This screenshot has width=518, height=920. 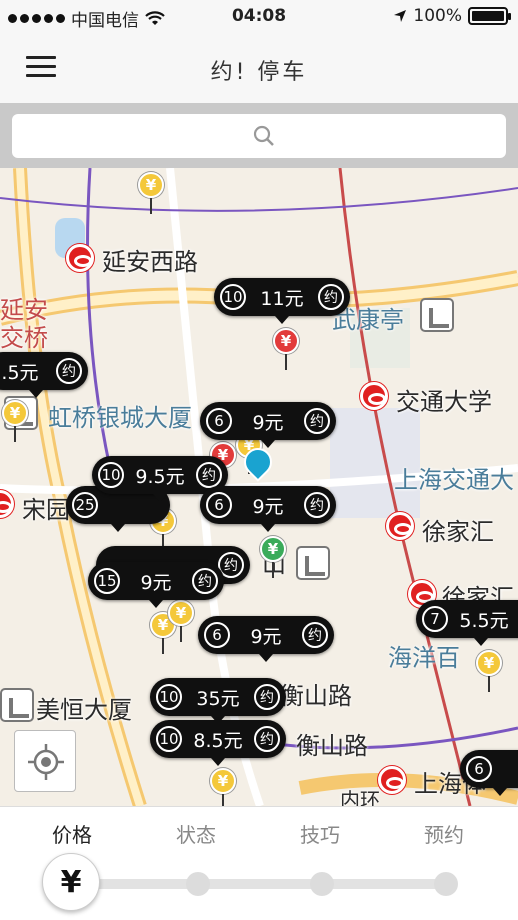 What do you see at coordinates (260, 884) in the screenshot?
I see `filter-slider-track` at bounding box center [260, 884].